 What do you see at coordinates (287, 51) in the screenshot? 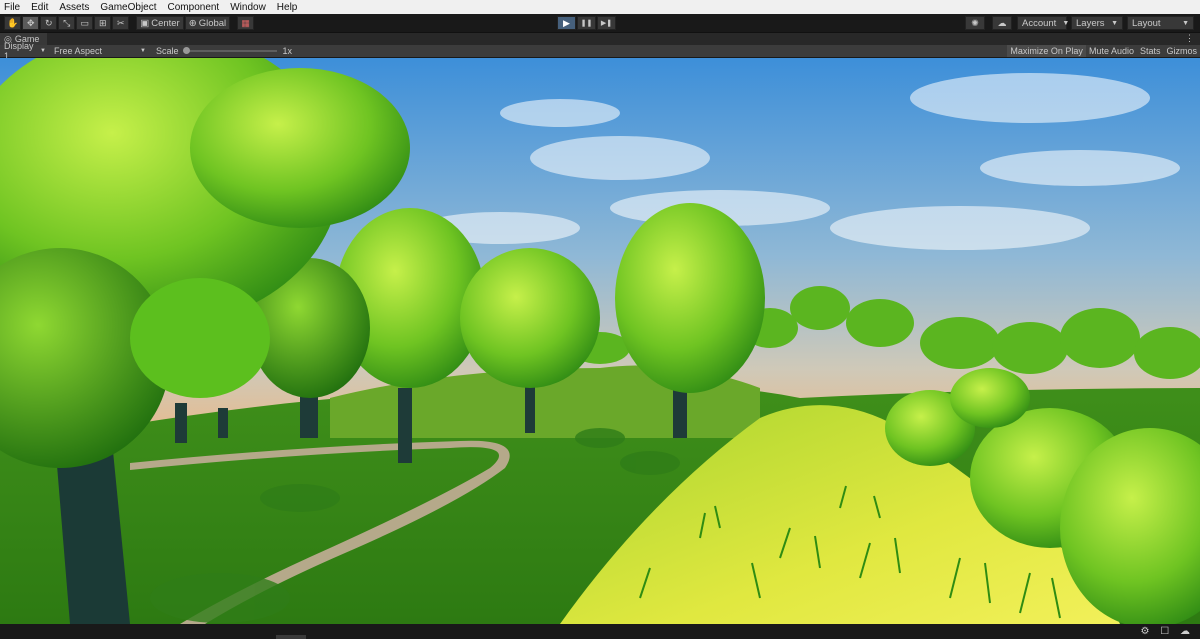
I see `scale-value: 1x` at bounding box center [287, 51].